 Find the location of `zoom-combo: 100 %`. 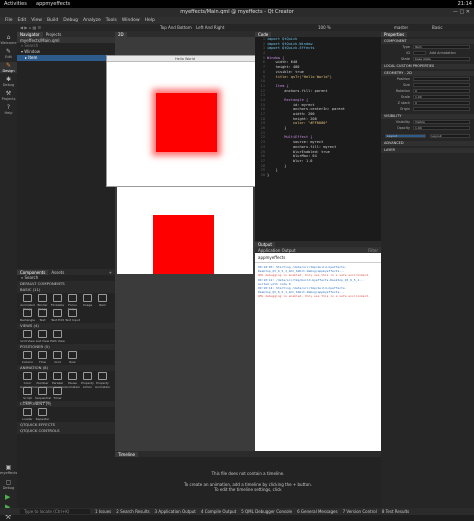

zoom-combo: 100 % is located at coordinates (324, 27).